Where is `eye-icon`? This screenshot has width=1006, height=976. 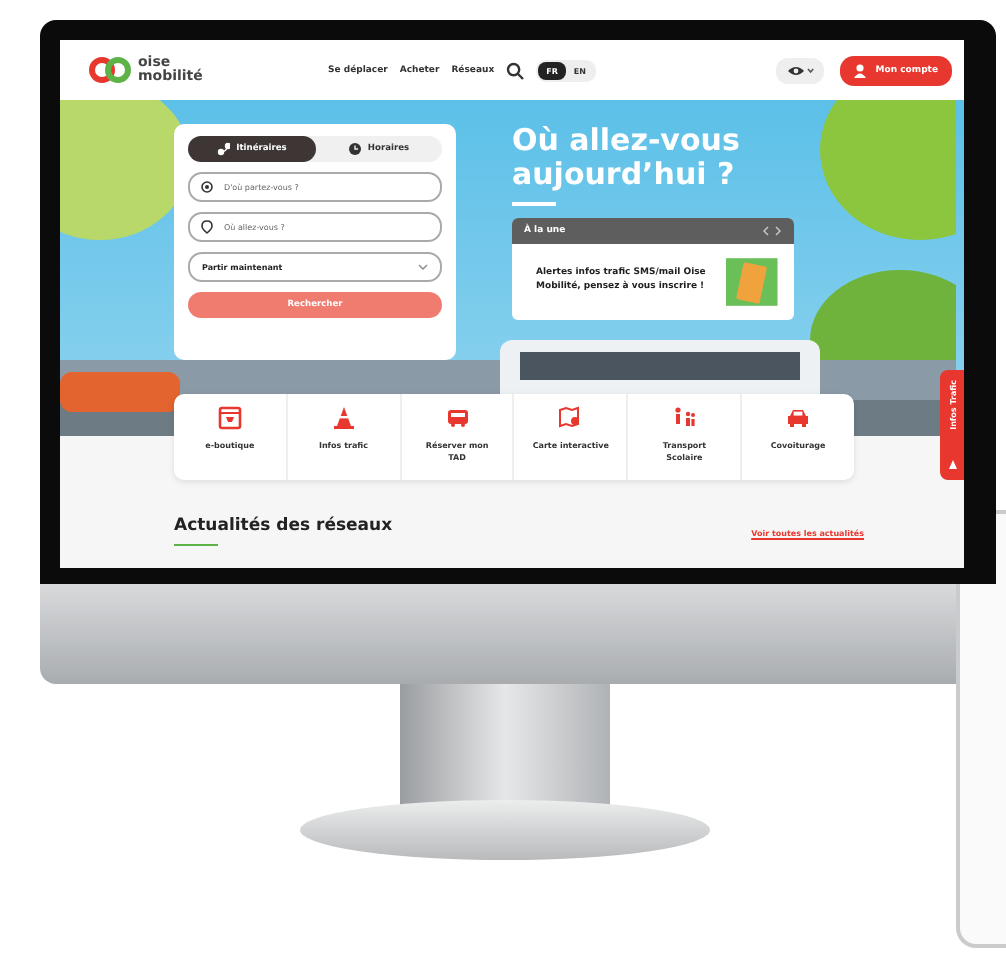
eye-icon is located at coordinates (799, 70).